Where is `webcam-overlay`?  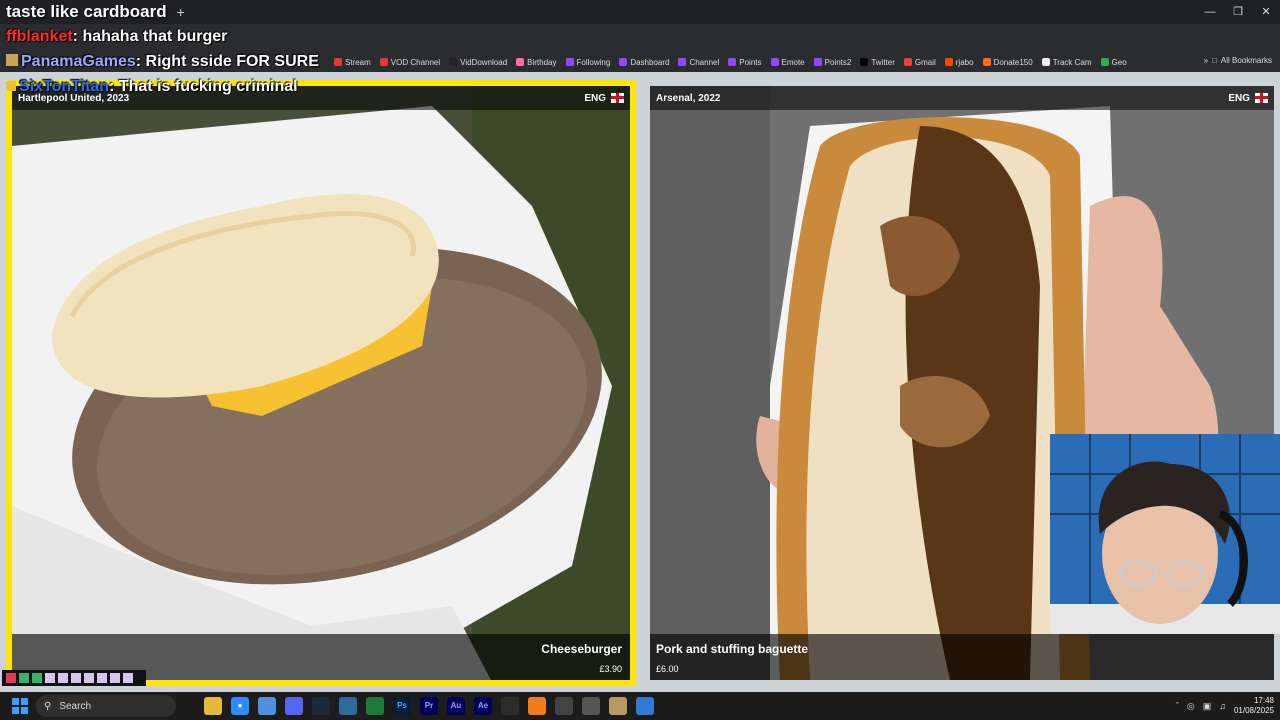 webcam-overlay is located at coordinates (1165, 534).